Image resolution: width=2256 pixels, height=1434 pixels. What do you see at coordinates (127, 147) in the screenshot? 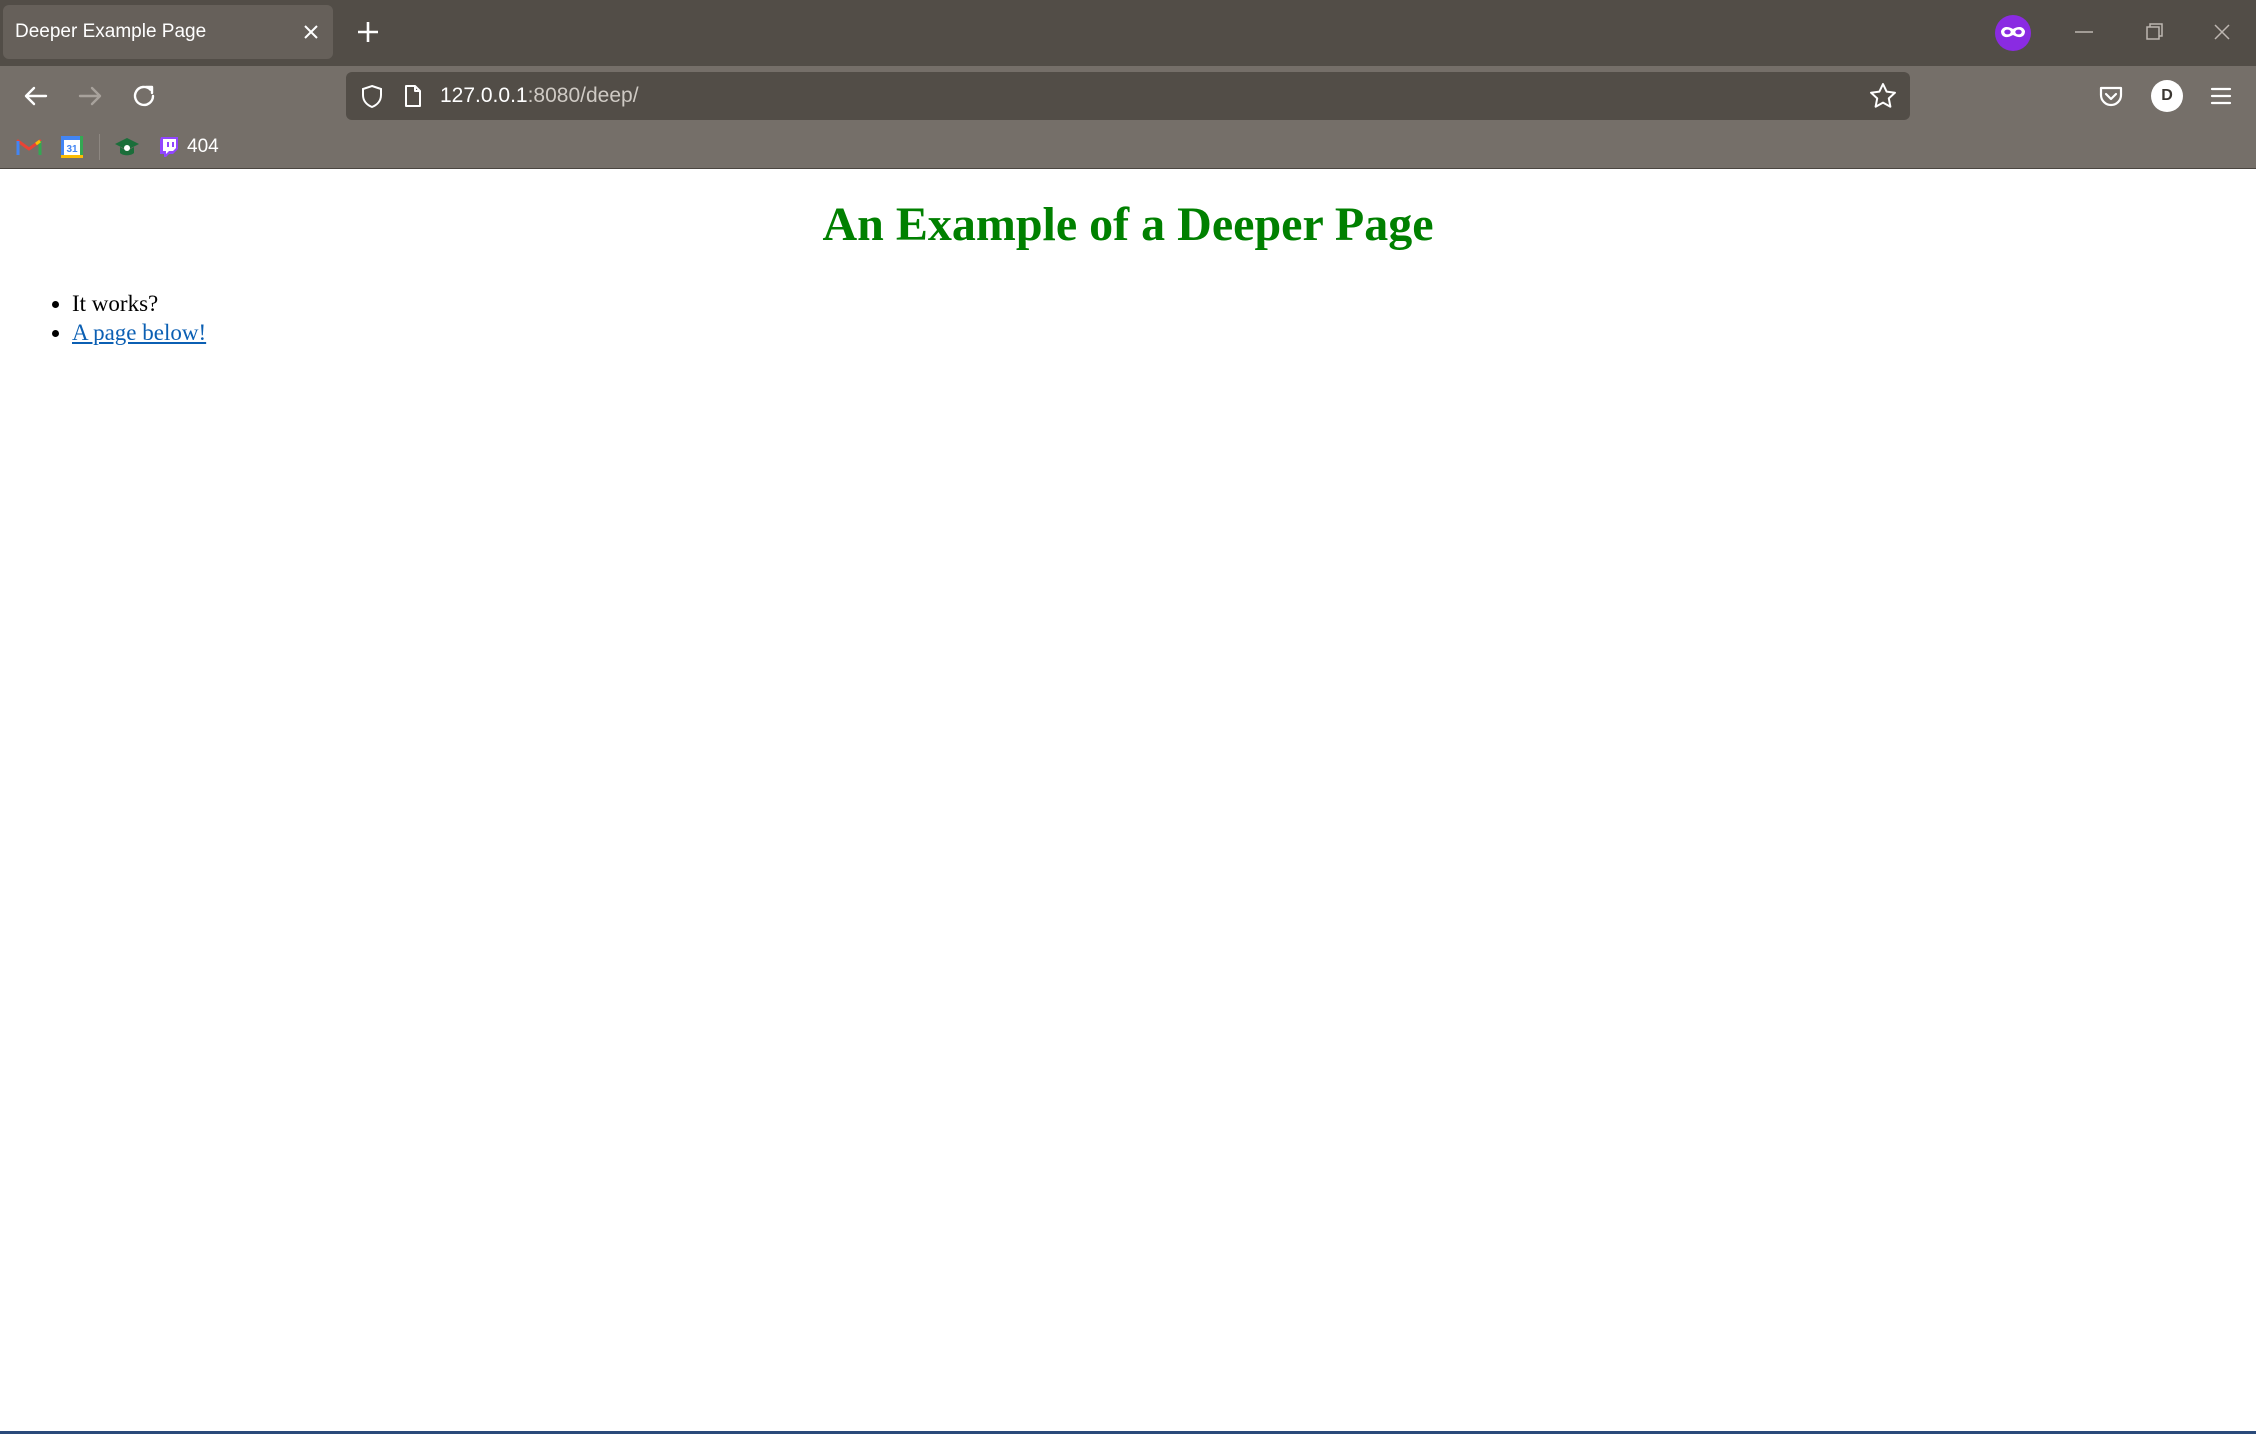
I see `graduation-cap-icon` at bounding box center [127, 147].